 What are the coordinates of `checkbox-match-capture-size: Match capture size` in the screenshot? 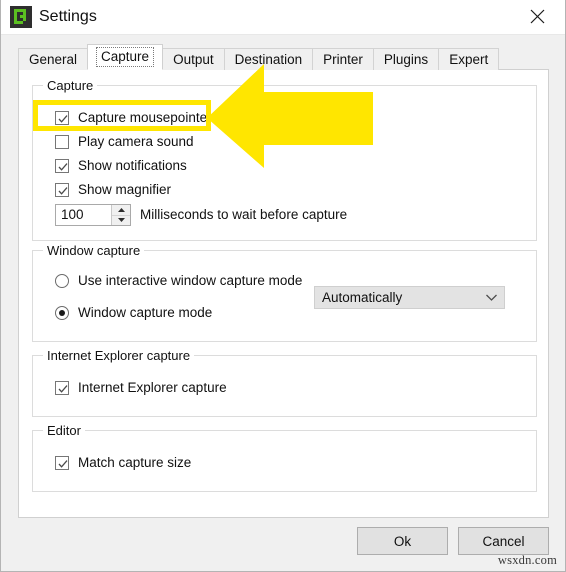 It's located at (123, 463).